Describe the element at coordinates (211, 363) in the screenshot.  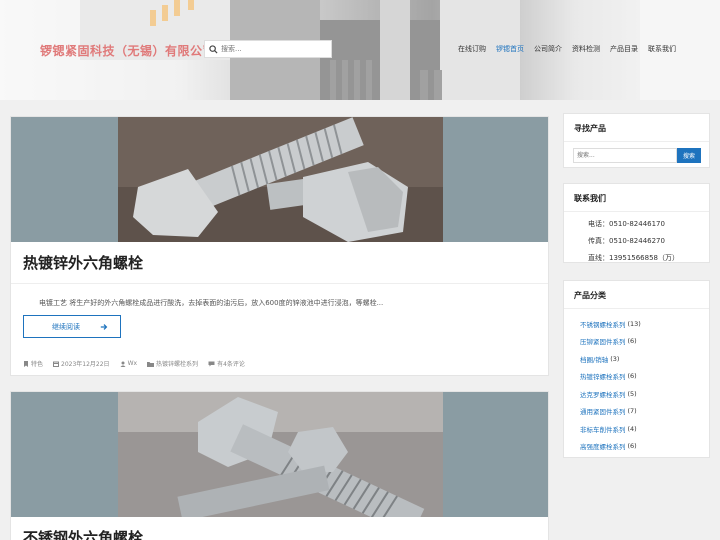
I see `comment-icon` at that location.